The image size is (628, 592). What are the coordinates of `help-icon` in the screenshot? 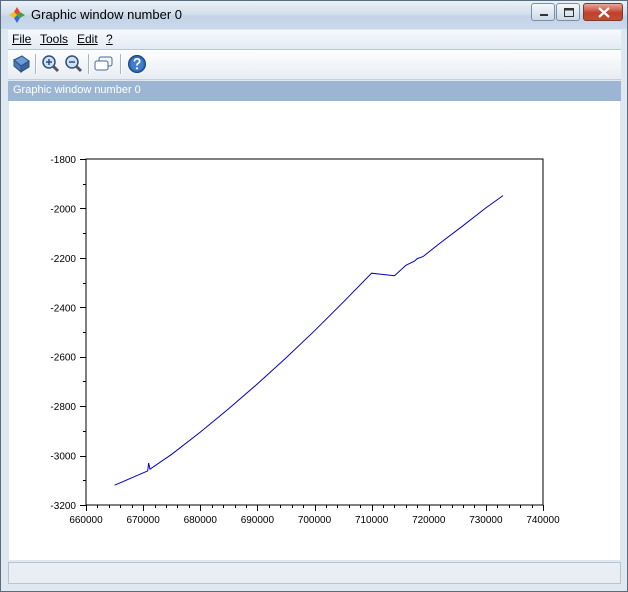 It's located at (137, 64).